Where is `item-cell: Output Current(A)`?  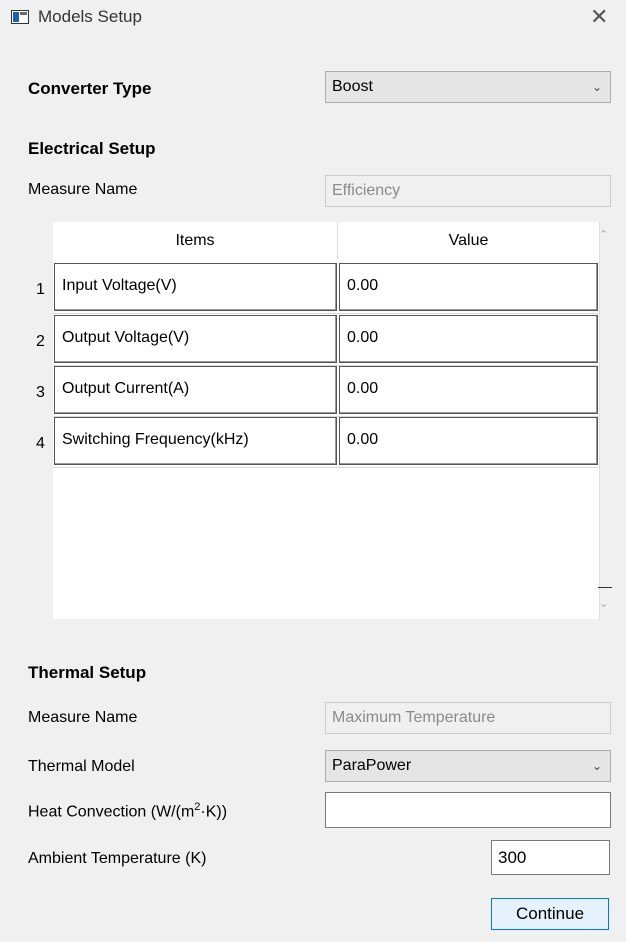 item-cell: Output Current(A) is located at coordinates (195, 390).